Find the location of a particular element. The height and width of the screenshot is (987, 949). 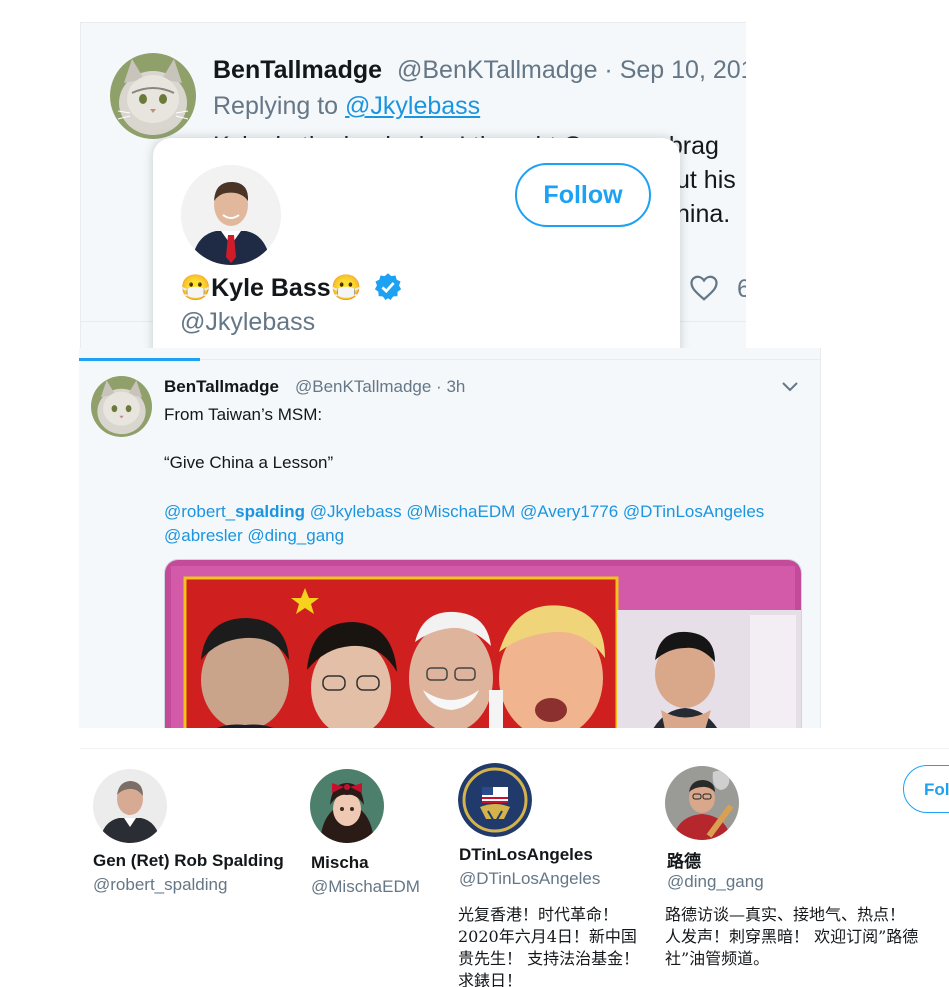

bio-line: 路德访谈—真实、接地气、热点！ is located at coordinates (785, 914).